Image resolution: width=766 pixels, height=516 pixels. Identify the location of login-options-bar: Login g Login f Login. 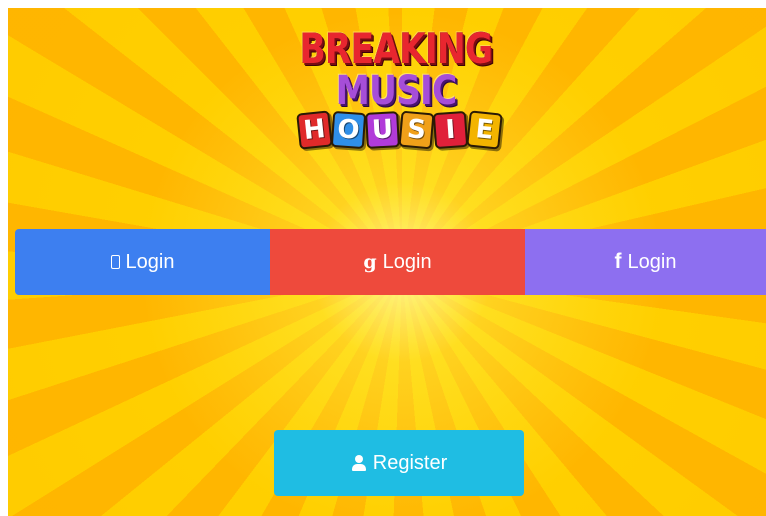
(390, 262).